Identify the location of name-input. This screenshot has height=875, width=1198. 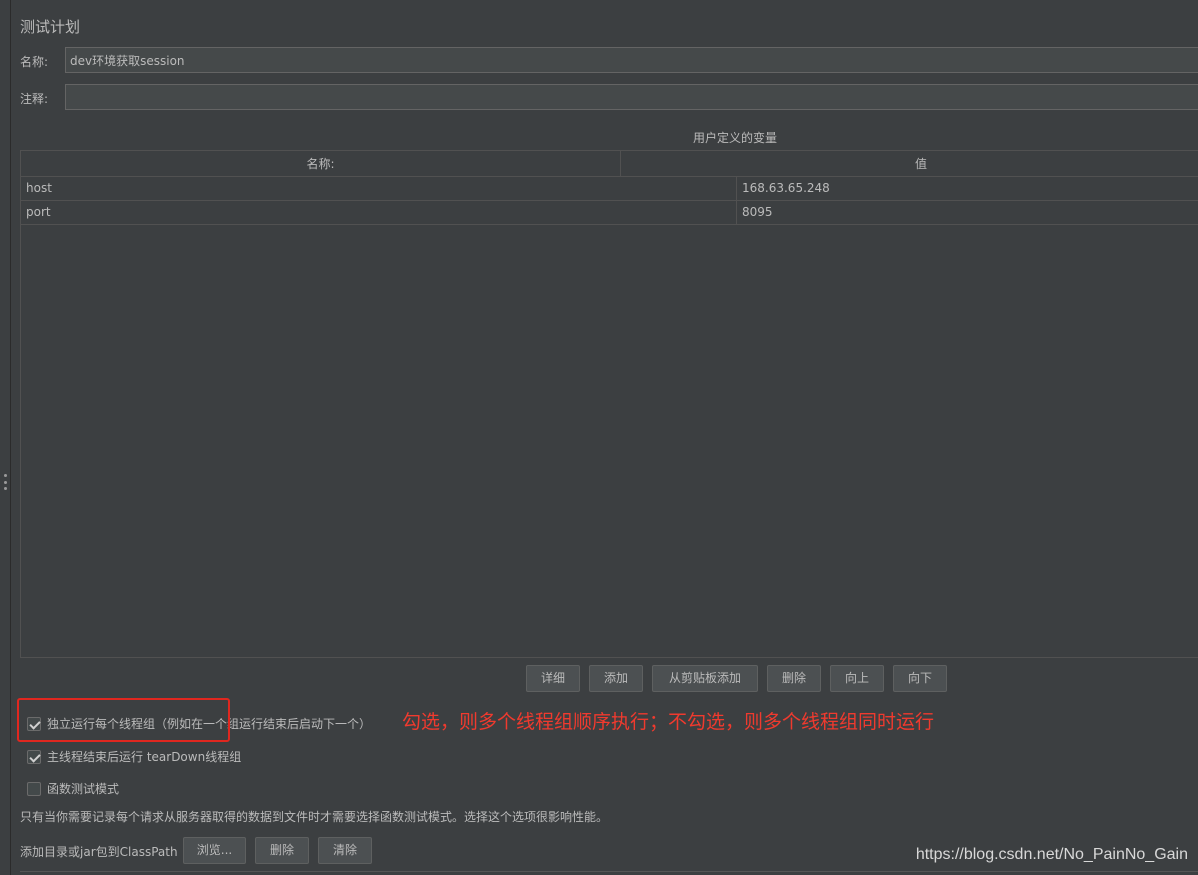
(631, 60).